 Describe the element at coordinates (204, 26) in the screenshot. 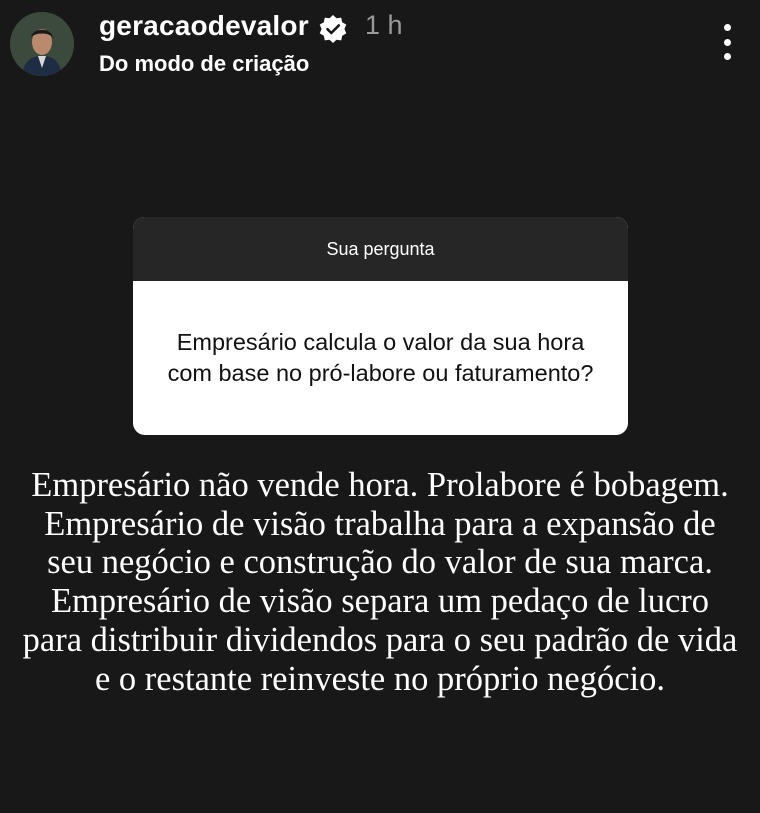

I see `username: geracaodevalor` at that location.